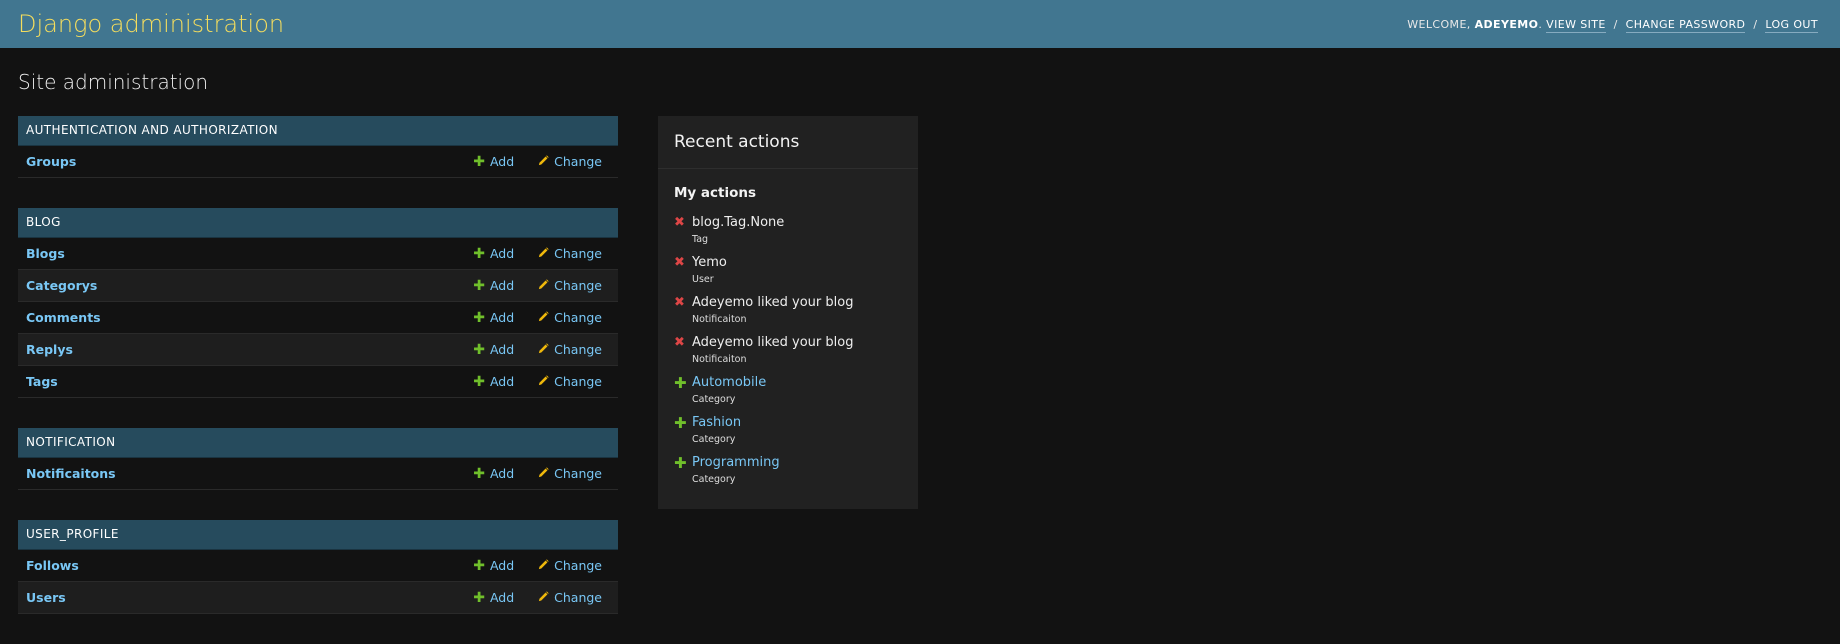  Describe the element at coordinates (719, 319) in the screenshot. I see `recent-action-type: Notificaiton` at that location.